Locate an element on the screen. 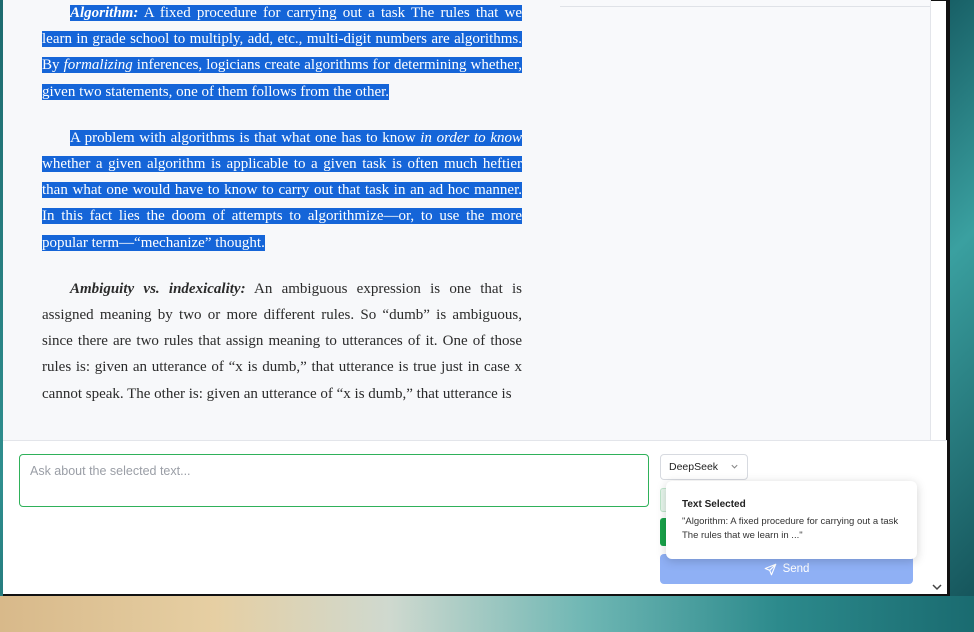 Image resolution: width=974 pixels, height=632 pixels. emphasis-text: formalizing is located at coordinates (98, 65).